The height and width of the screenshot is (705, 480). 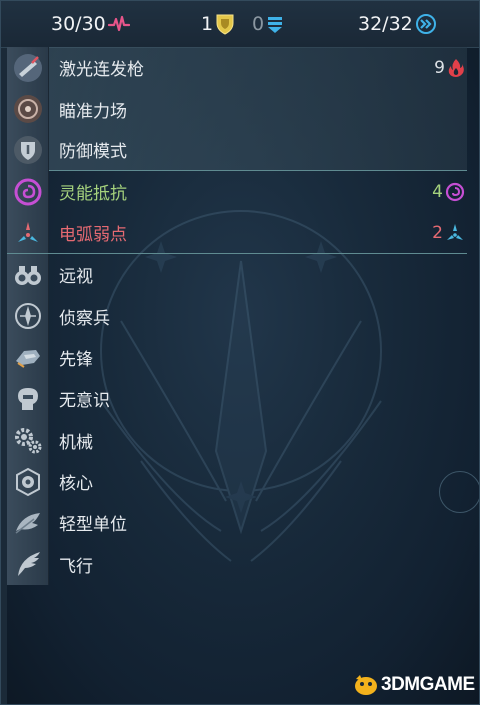 What do you see at coordinates (76, 566) in the screenshot?
I see `trait-label: 飞行` at bounding box center [76, 566].